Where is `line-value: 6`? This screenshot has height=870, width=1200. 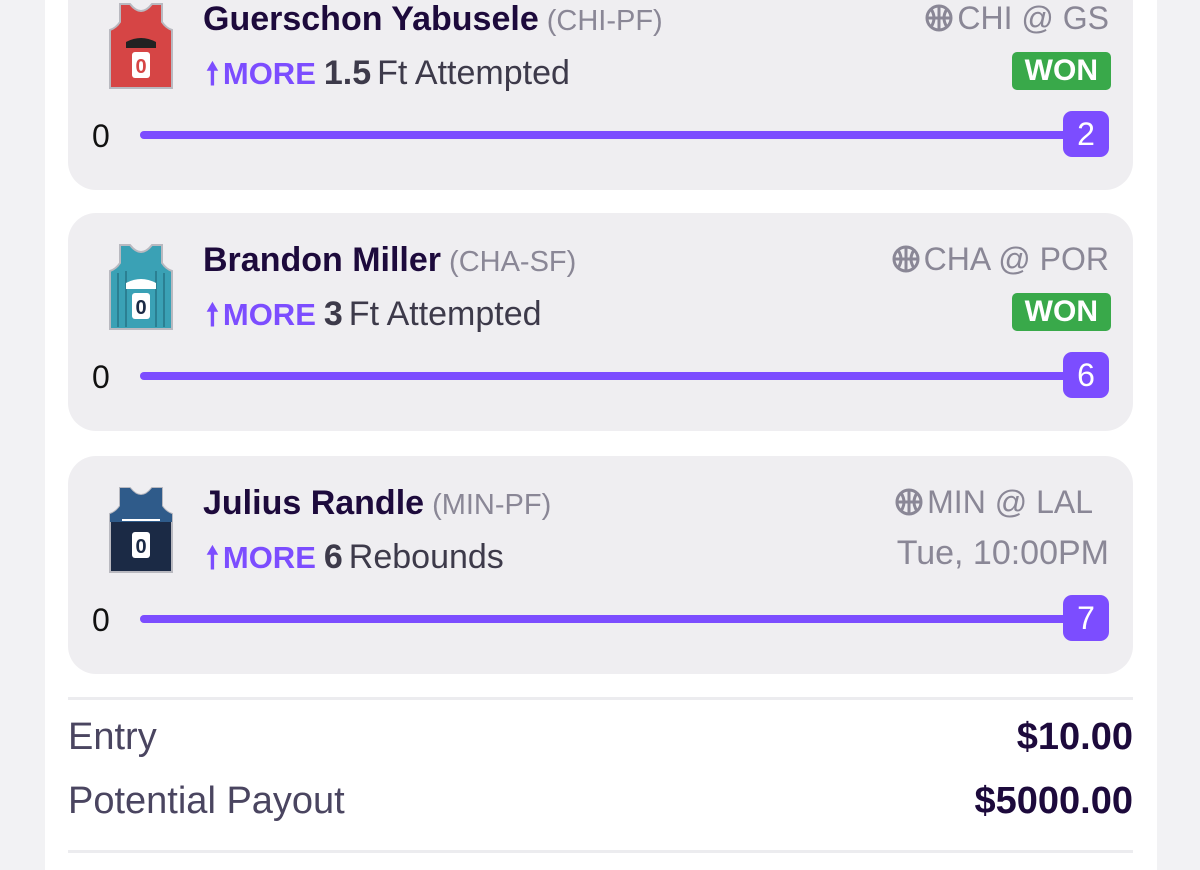
line-value: 6 is located at coordinates (333, 557).